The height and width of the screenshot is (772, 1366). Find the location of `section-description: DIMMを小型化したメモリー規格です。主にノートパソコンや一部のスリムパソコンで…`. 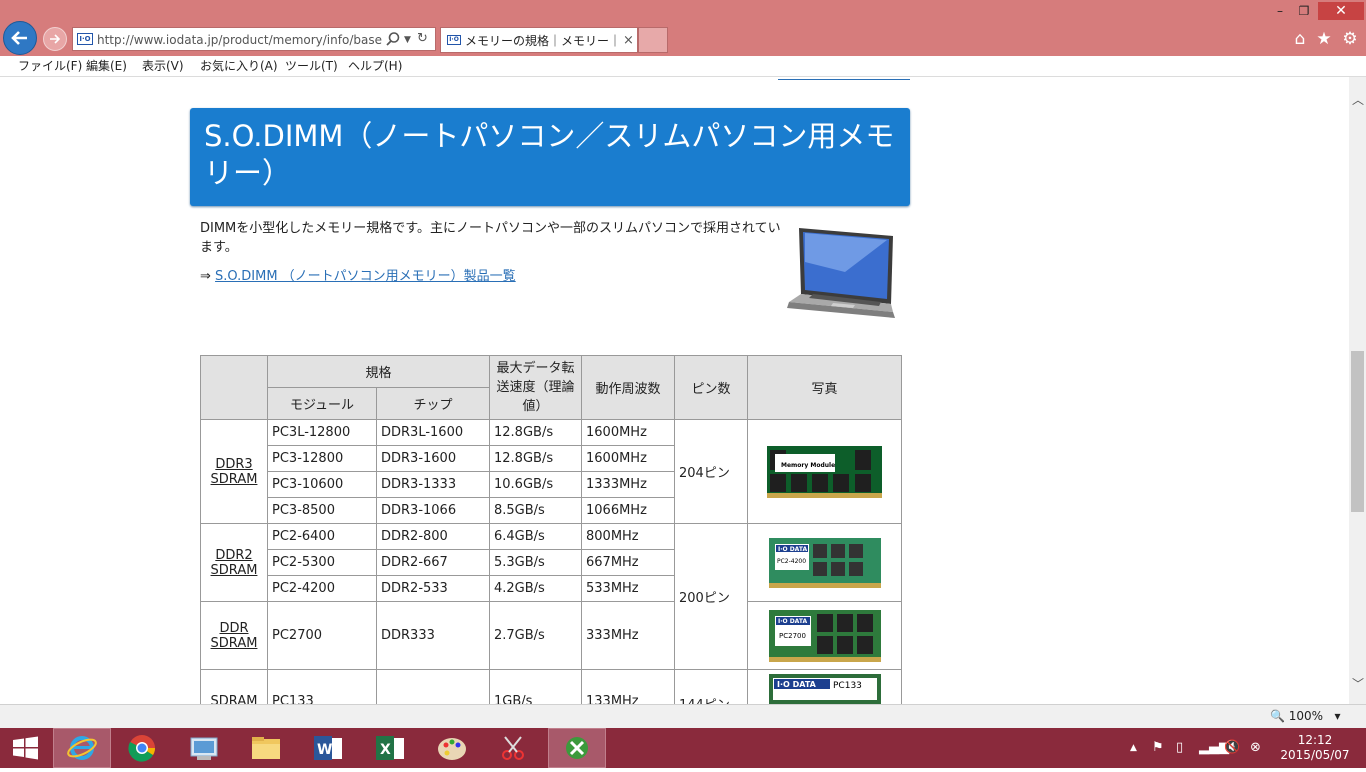

section-description: DIMMを小型化したメモリー規格です。主にノートパソコンや一部のスリムパソコンで… is located at coordinates (490, 238).